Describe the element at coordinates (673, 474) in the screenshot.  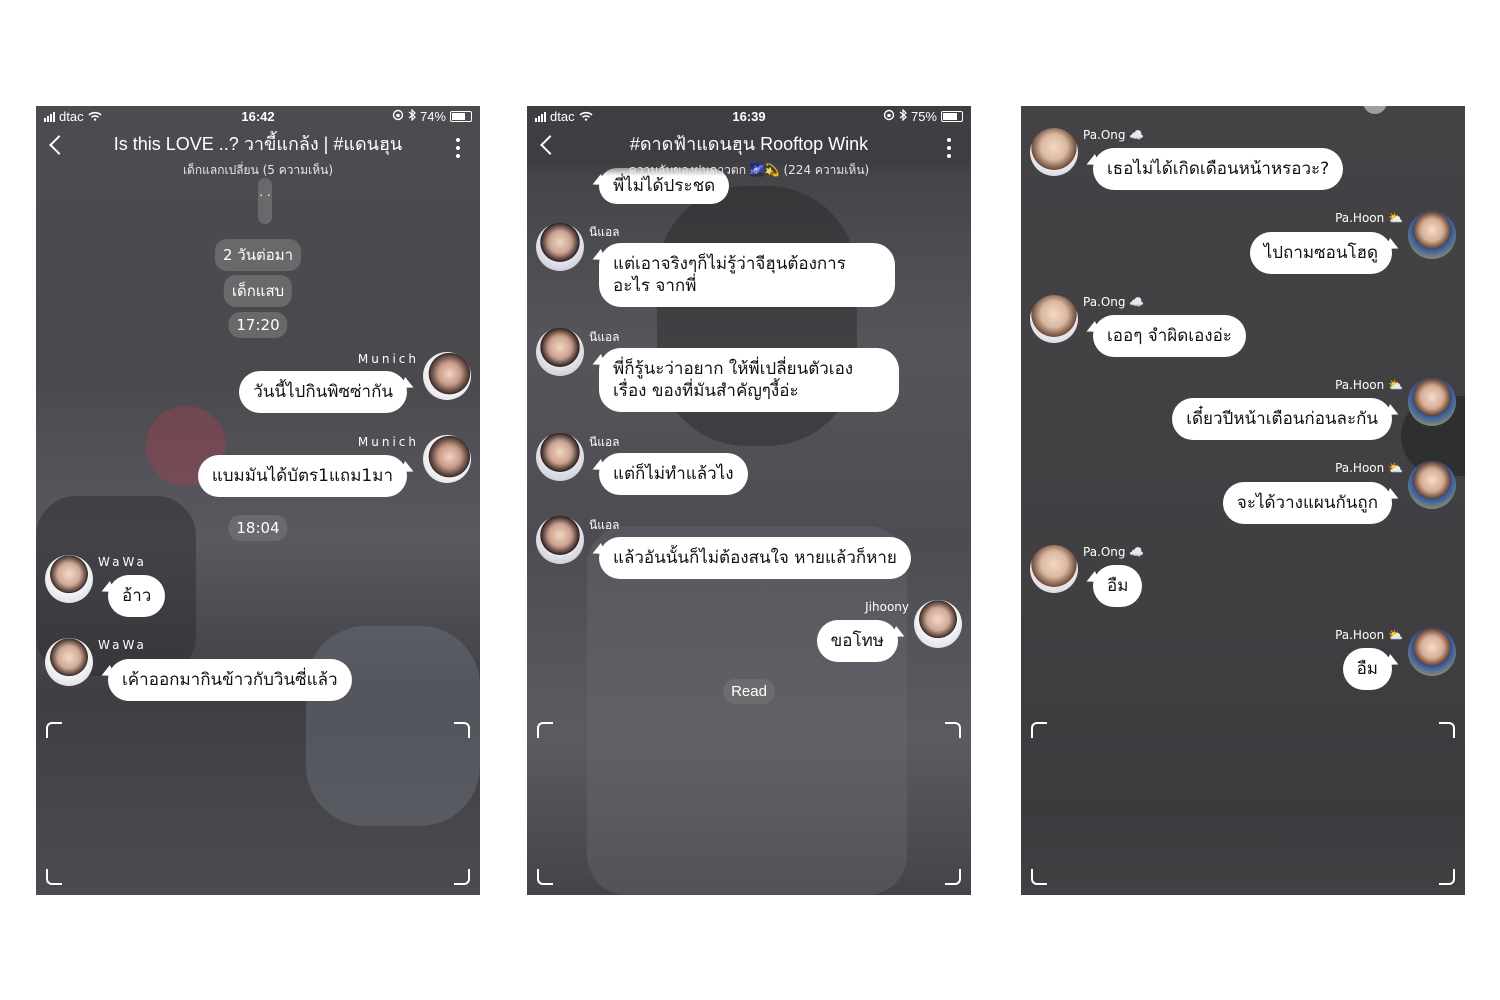
I see `message-bubble: แต่ก็ไม่ทำแล้วไง` at that location.